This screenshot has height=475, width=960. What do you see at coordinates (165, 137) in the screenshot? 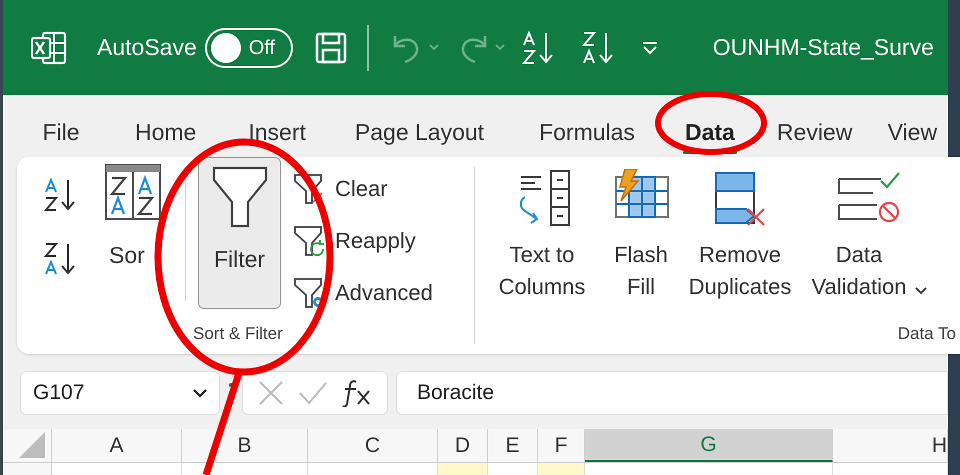
I see `ribbon-tab: Home` at bounding box center [165, 137].